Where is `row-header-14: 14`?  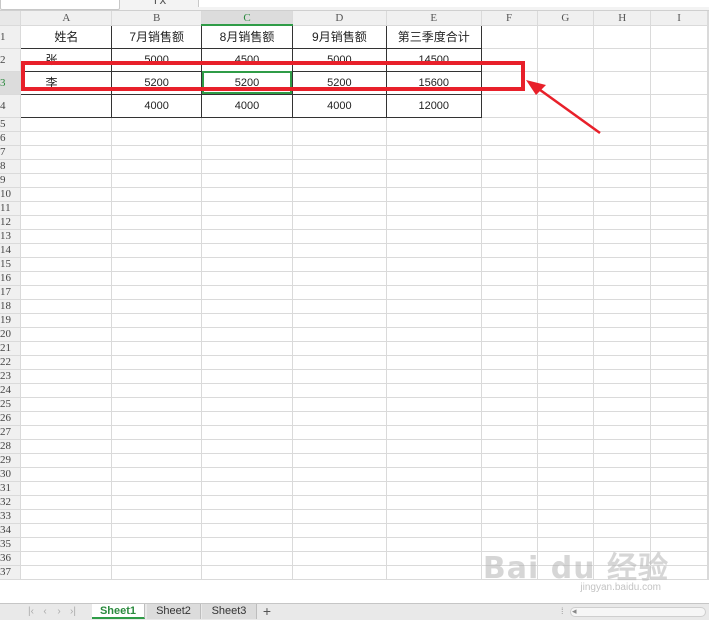
row-header-14: 14 is located at coordinates (11, 250).